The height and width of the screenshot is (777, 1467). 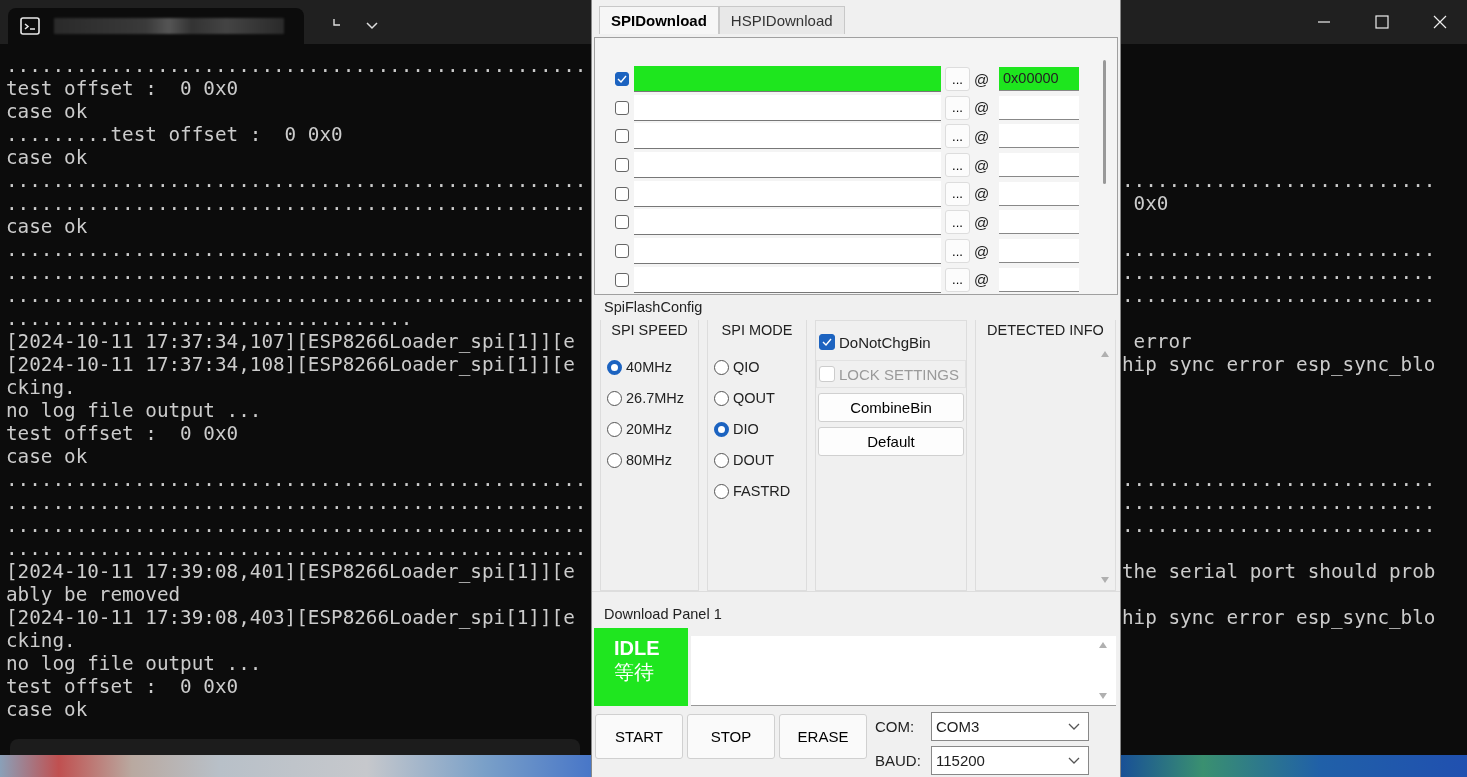 I want to click on radio-option: DOUT, so click(x=760, y=460).